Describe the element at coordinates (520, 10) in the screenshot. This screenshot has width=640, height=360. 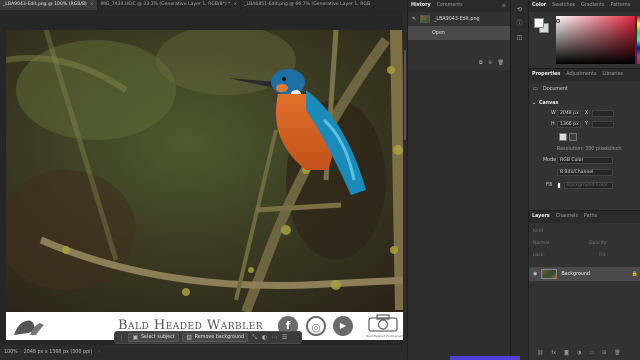
I see `history-icon: ⟲` at that location.